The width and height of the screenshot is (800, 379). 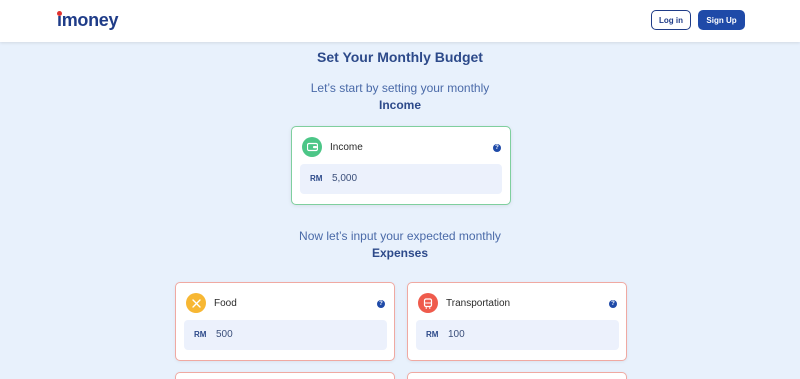 What do you see at coordinates (224, 334) in the screenshot?
I see `food-value: 500` at bounding box center [224, 334].